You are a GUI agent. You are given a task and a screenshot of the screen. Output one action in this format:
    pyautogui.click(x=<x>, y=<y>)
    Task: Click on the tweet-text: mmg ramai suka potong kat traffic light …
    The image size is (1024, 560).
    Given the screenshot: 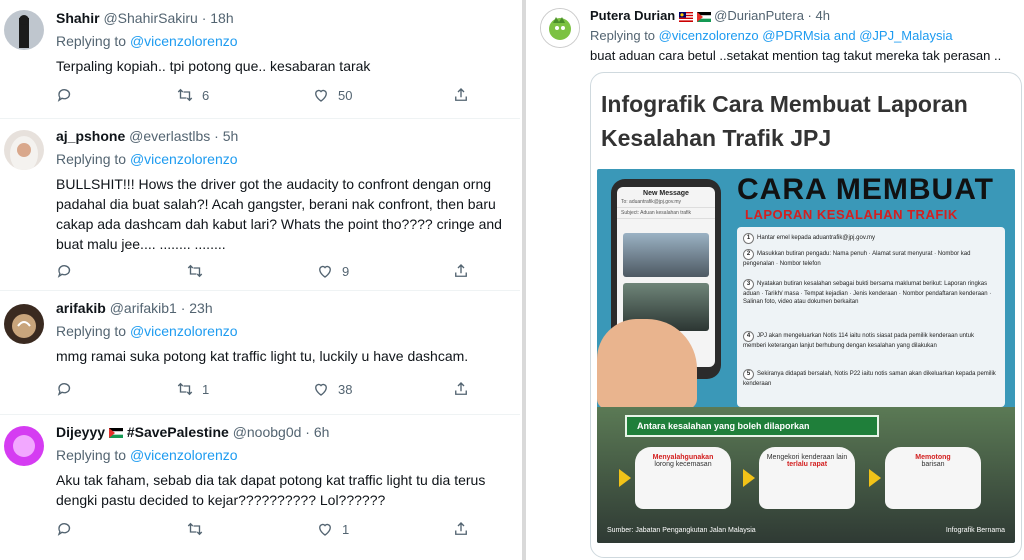 What is the action you would take?
    pyautogui.click(x=262, y=356)
    